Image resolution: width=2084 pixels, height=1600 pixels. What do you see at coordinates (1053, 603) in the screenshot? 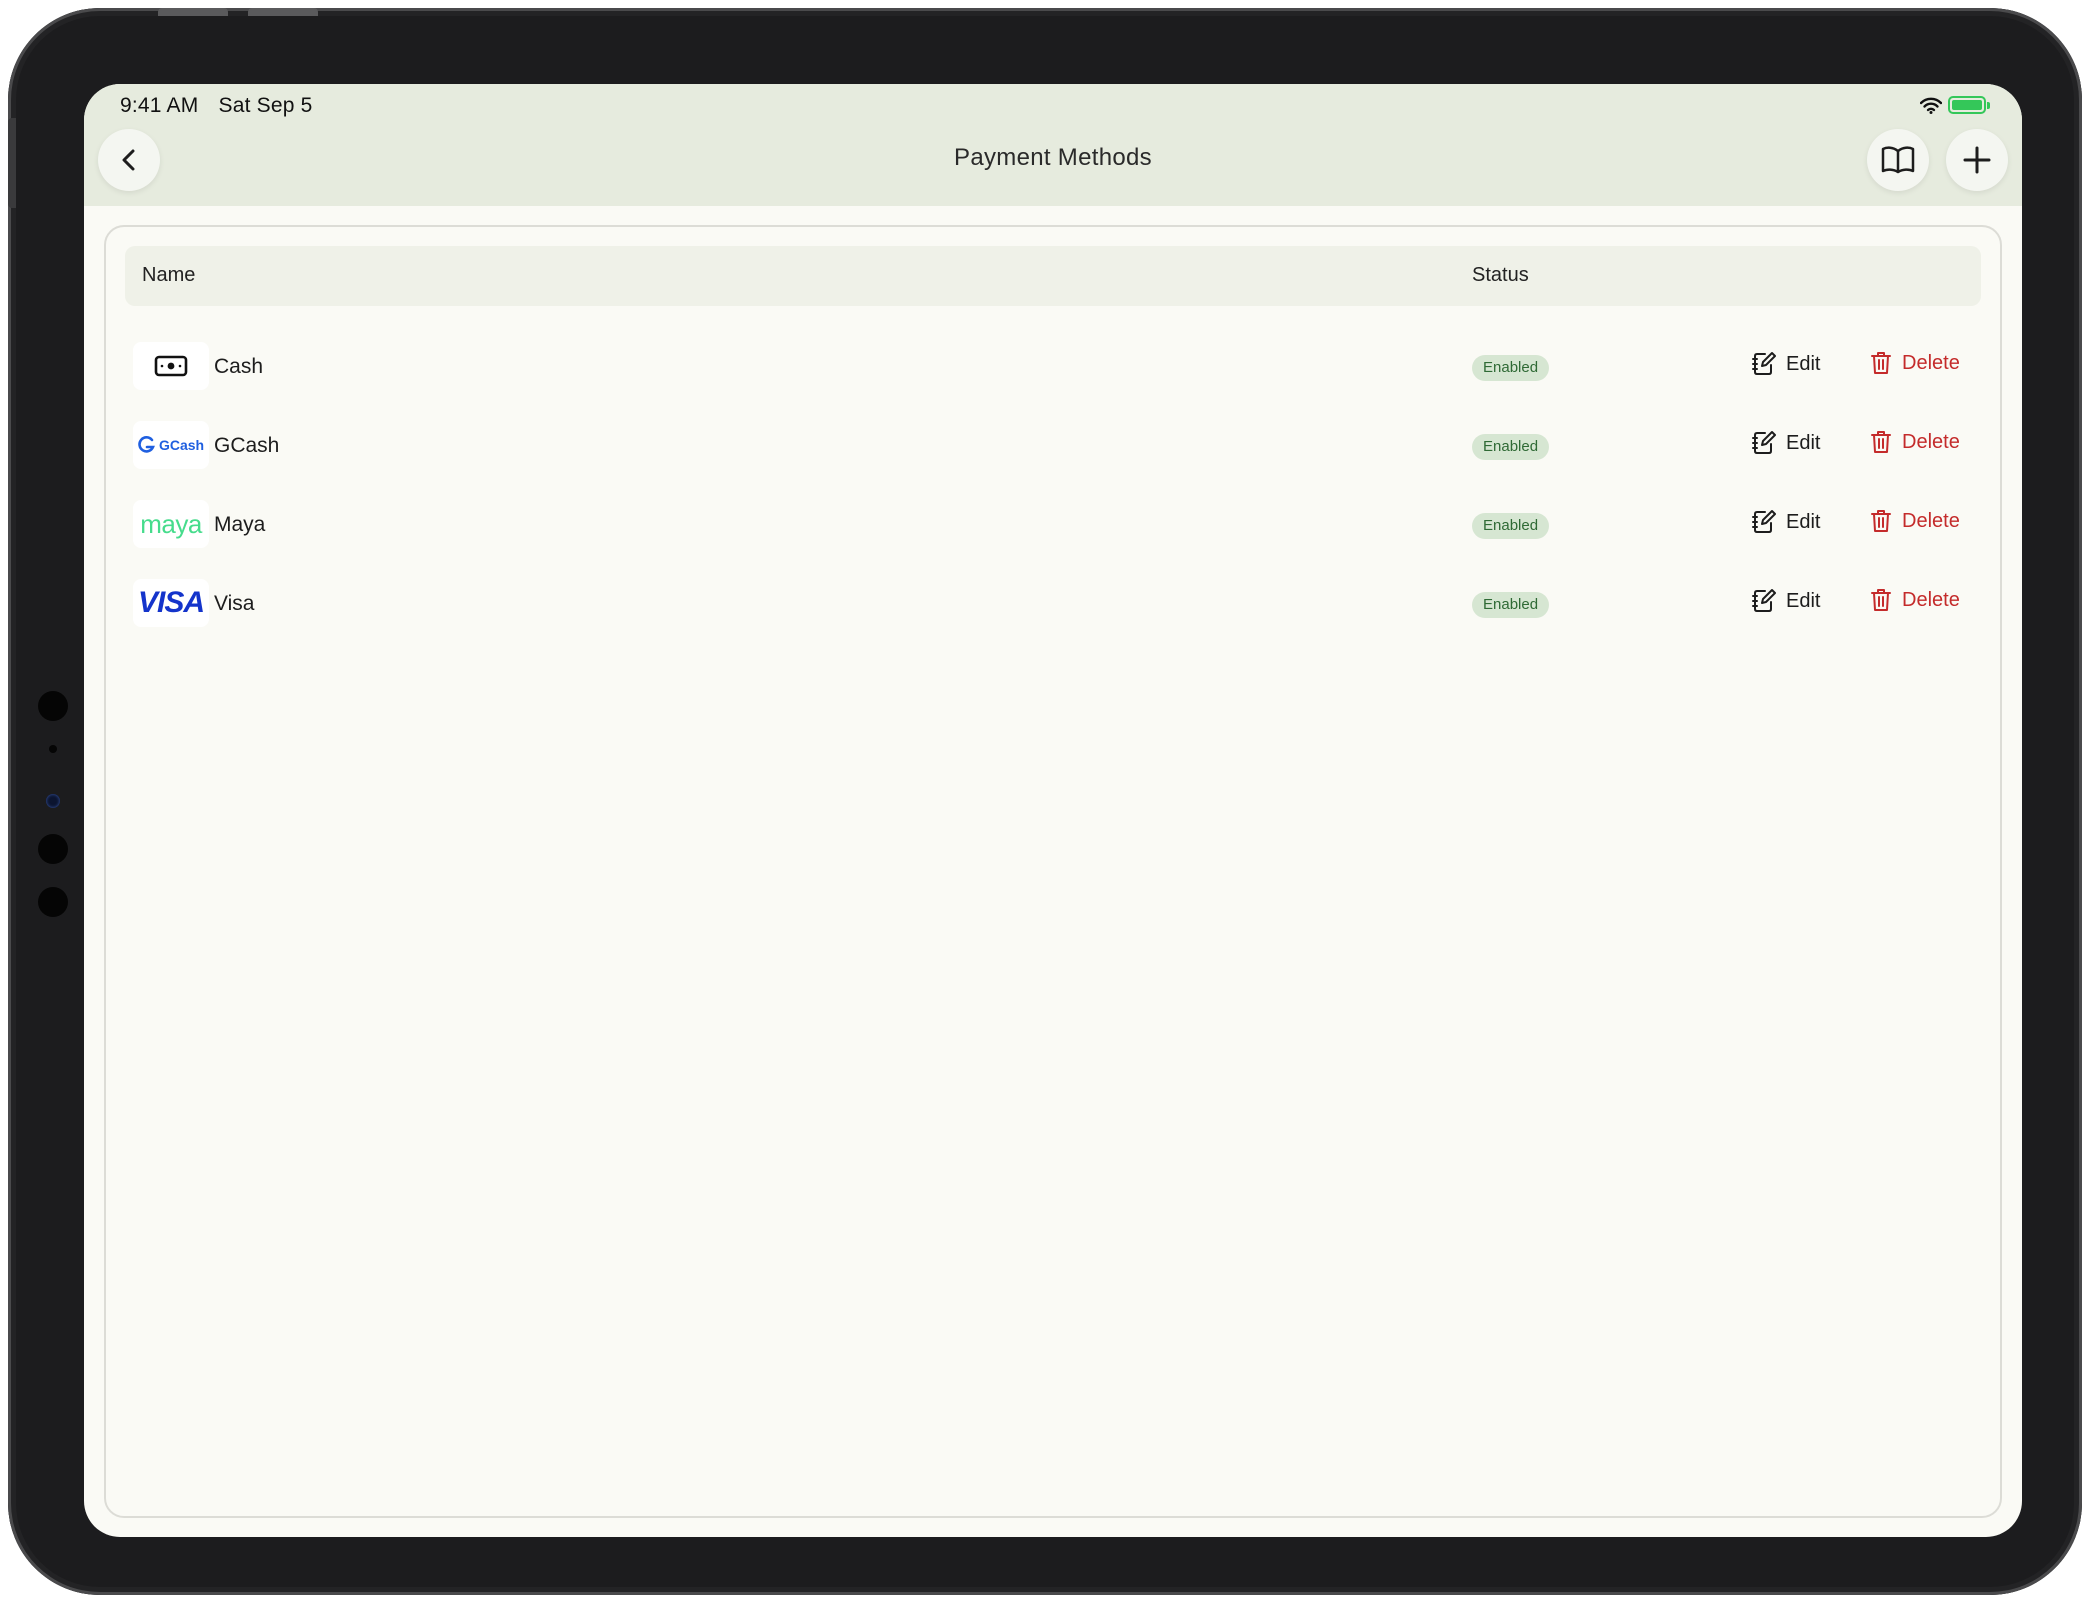
I see `table-row: VISA Visa Enabled Edit Delete` at bounding box center [1053, 603].